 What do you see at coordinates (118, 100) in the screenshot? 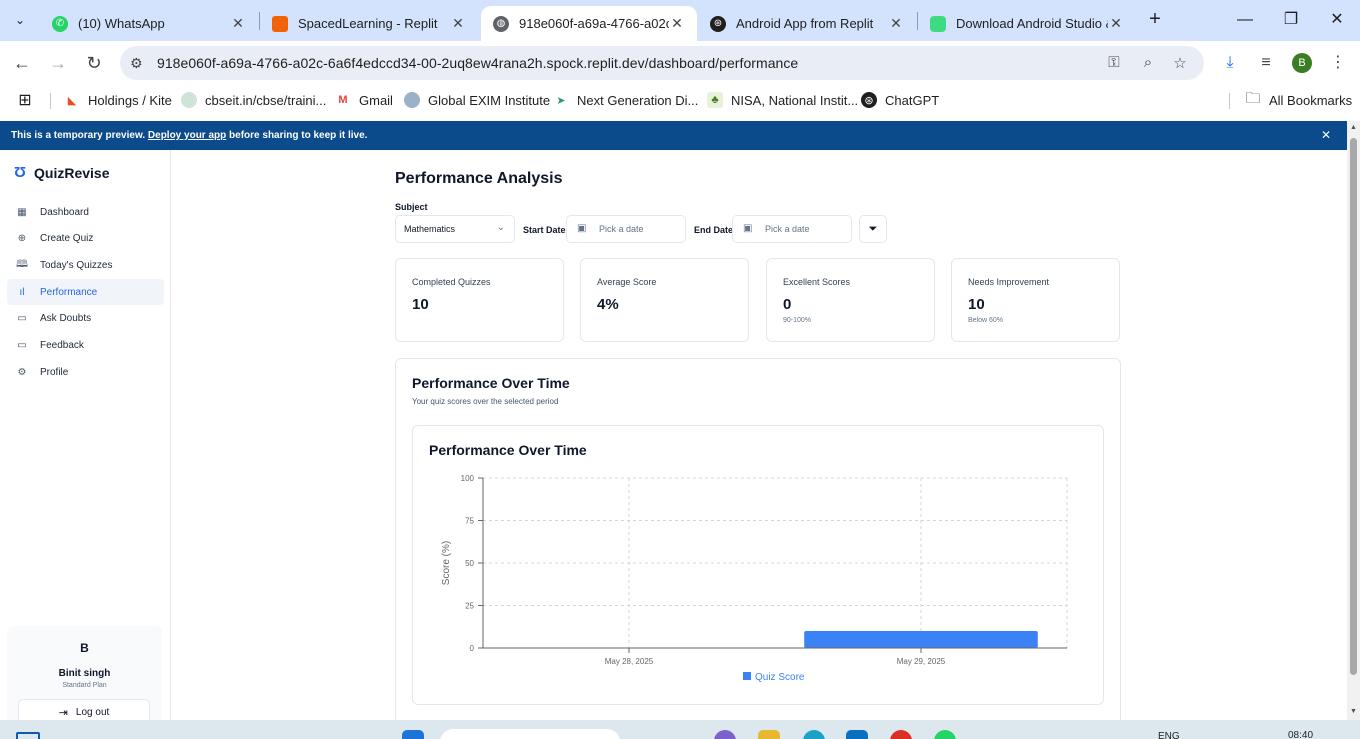
I see `bookmark-kite: ◣ Holdings / Kite` at bounding box center [118, 100].